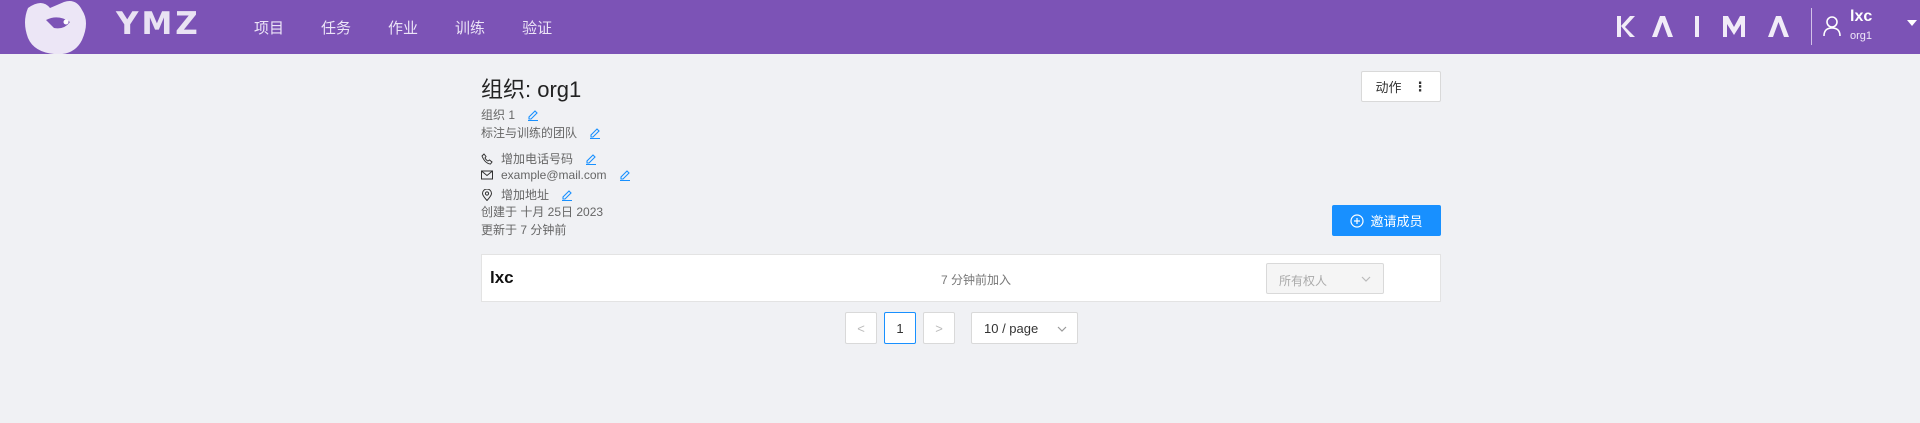 The height and width of the screenshot is (423, 1920). I want to click on mail-icon, so click(487, 175).